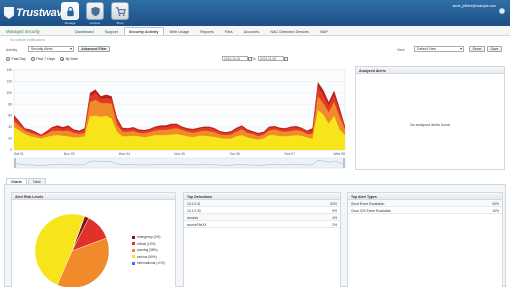 Image resolution: width=510 pixels, height=287 pixels. Describe the element at coordinates (36, 13) in the screenshot. I see `trustwave-logo: Trustwave` at that location.